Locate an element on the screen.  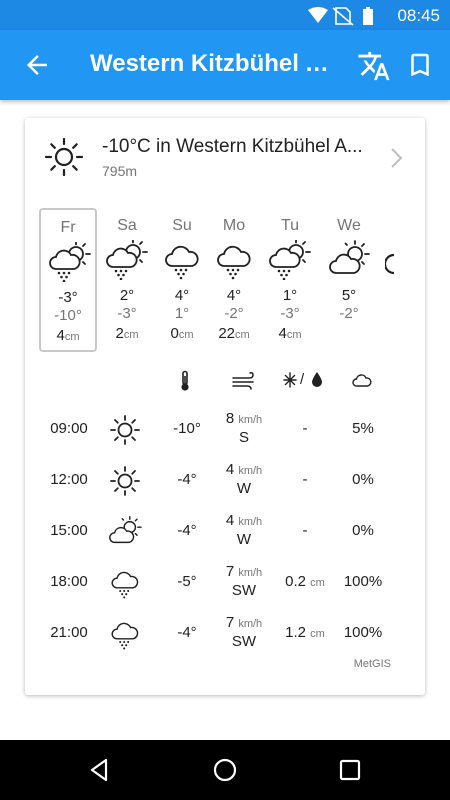
data-source: MetGIS is located at coordinates (372, 664).